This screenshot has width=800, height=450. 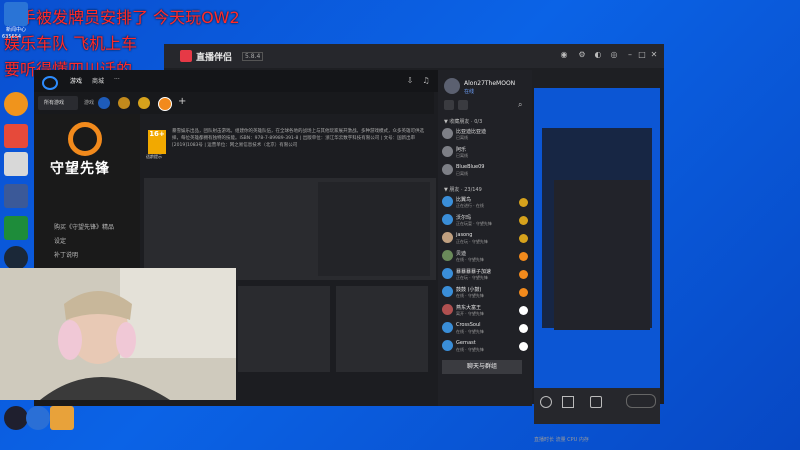 I want to click on streaming-app-name: 直播伴侣, so click(x=214, y=58).